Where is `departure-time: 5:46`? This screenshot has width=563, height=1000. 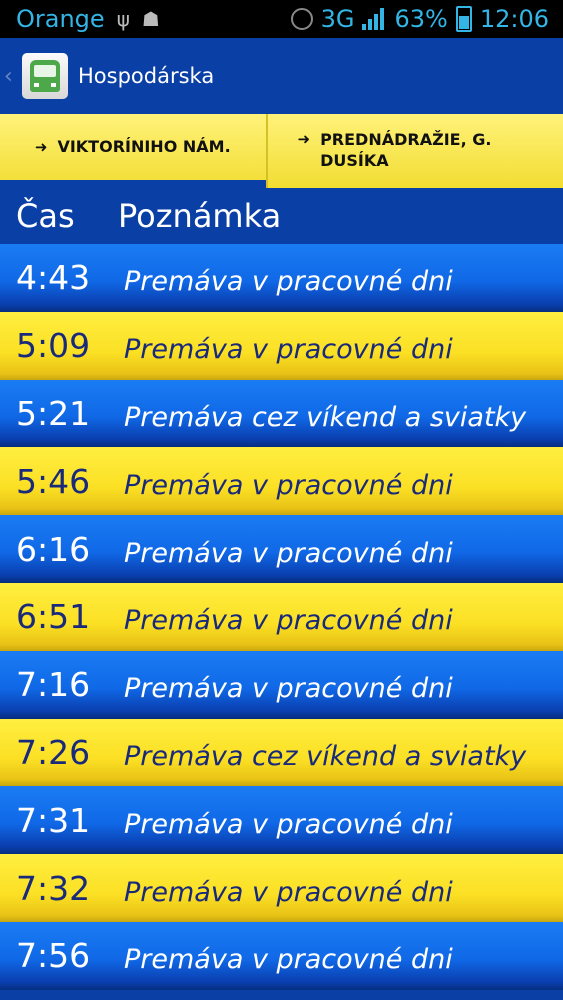 departure-time: 5:46 is located at coordinates (53, 481).